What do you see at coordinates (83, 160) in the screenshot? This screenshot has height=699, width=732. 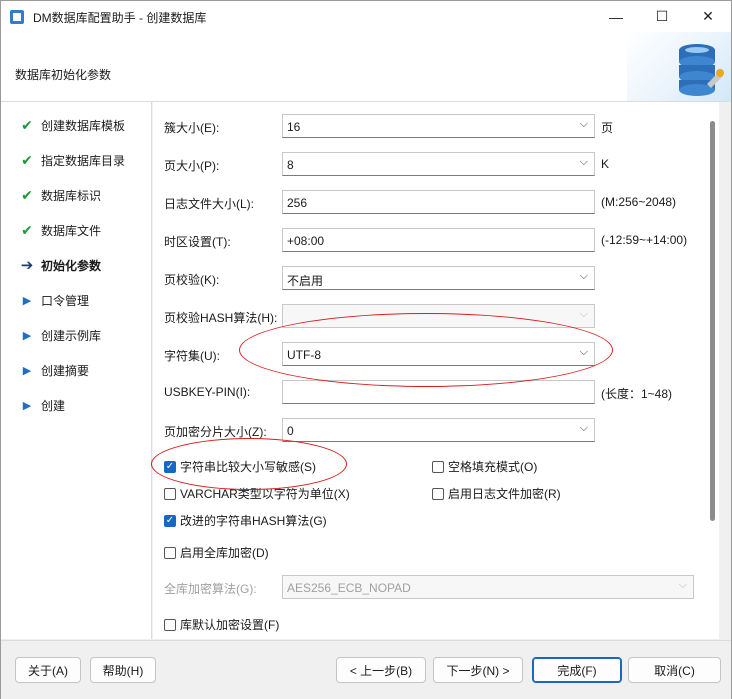 I see `nav-step-label: 指定数据库目录` at bounding box center [83, 160].